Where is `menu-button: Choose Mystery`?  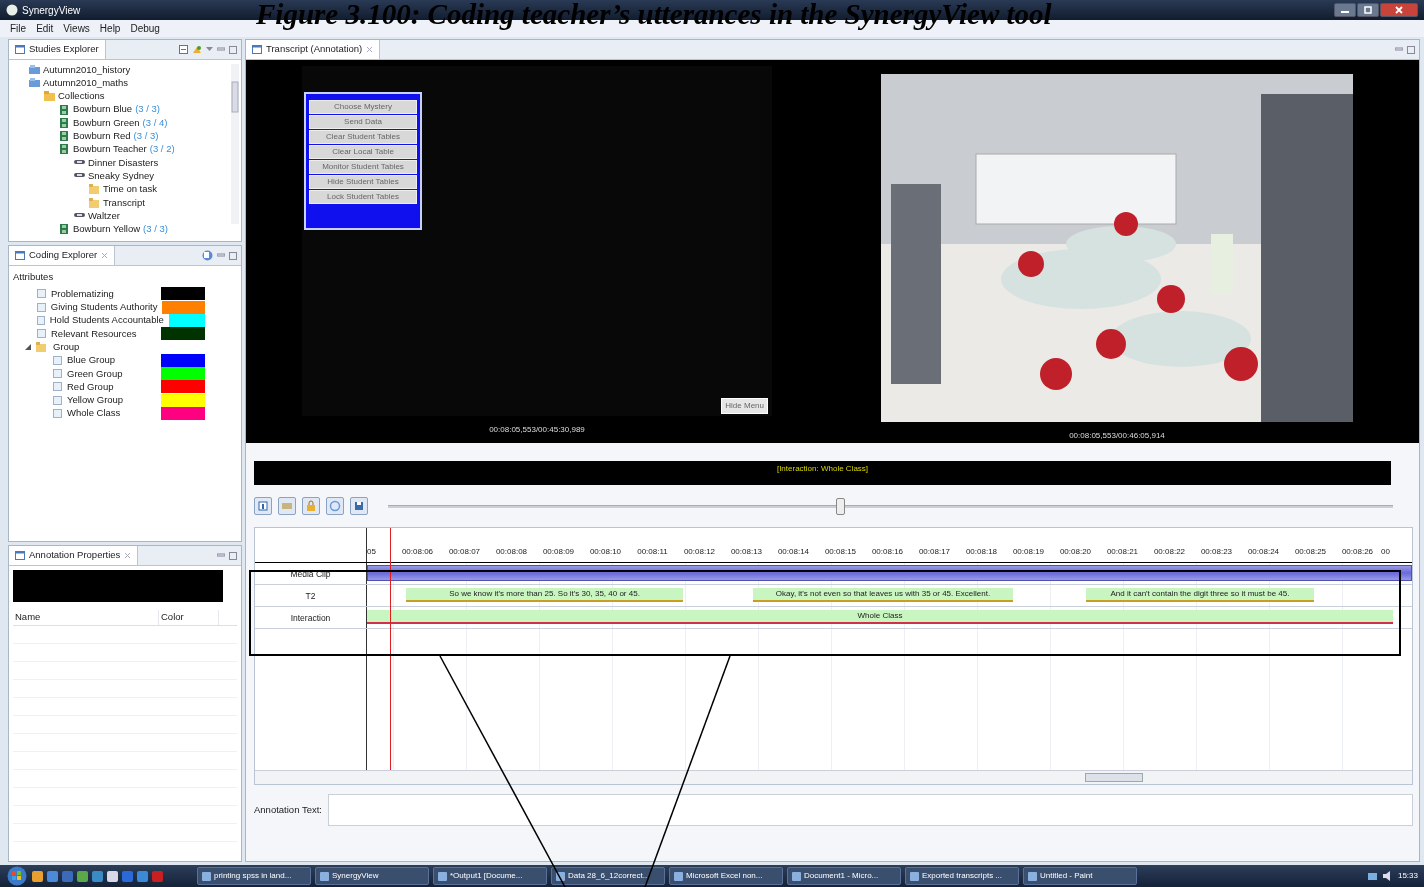
menu-button: Choose Mystery is located at coordinates (363, 107).